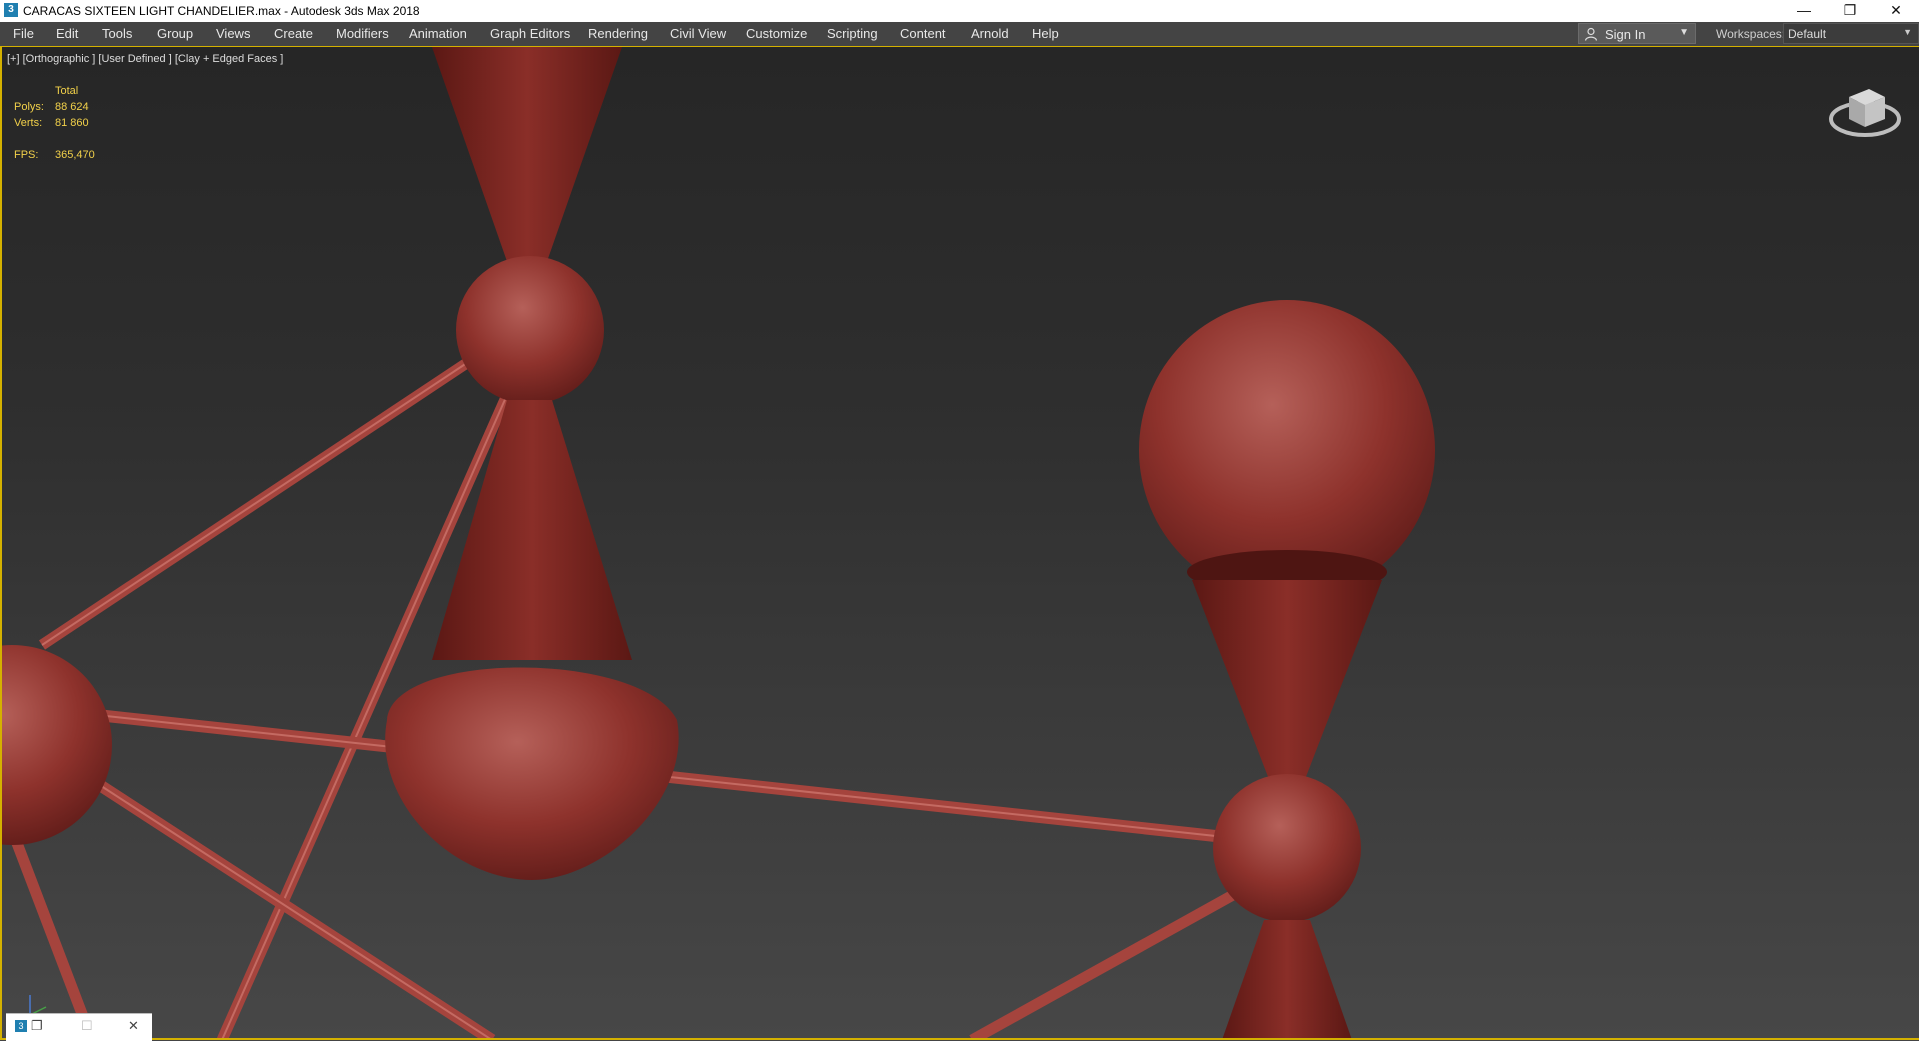 This screenshot has height=1041, width=1919. Describe the element at coordinates (293, 33) in the screenshot. I see `menu-create: Create` at that location.